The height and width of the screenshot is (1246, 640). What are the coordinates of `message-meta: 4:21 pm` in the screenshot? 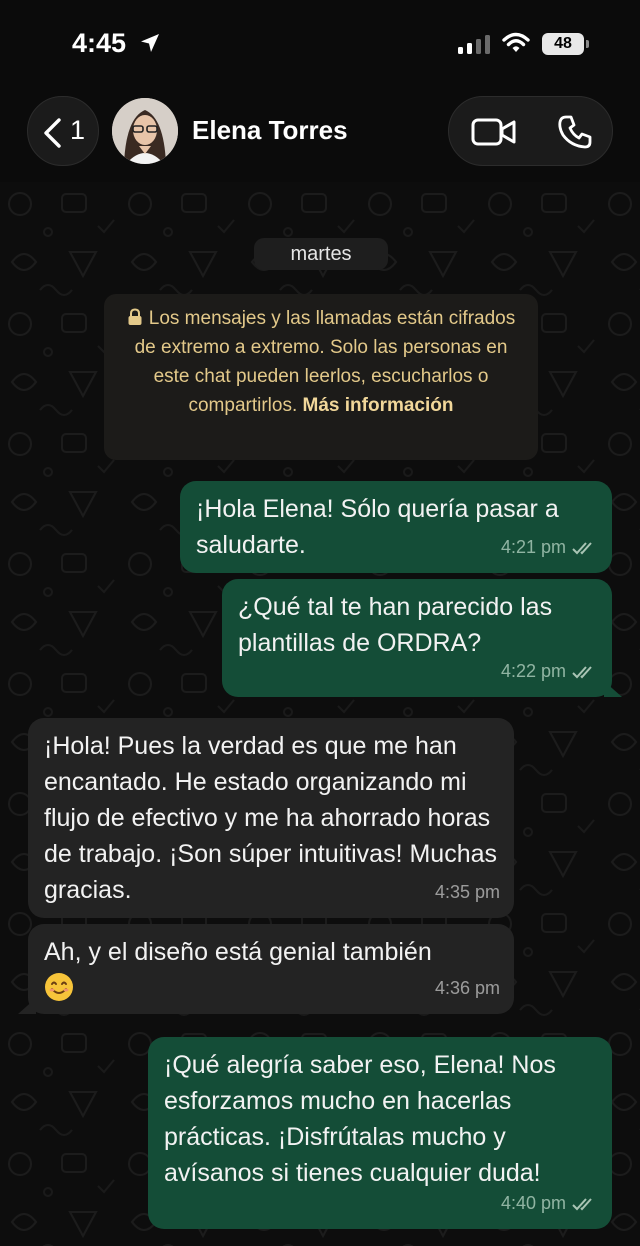 It's located at (549, 547).